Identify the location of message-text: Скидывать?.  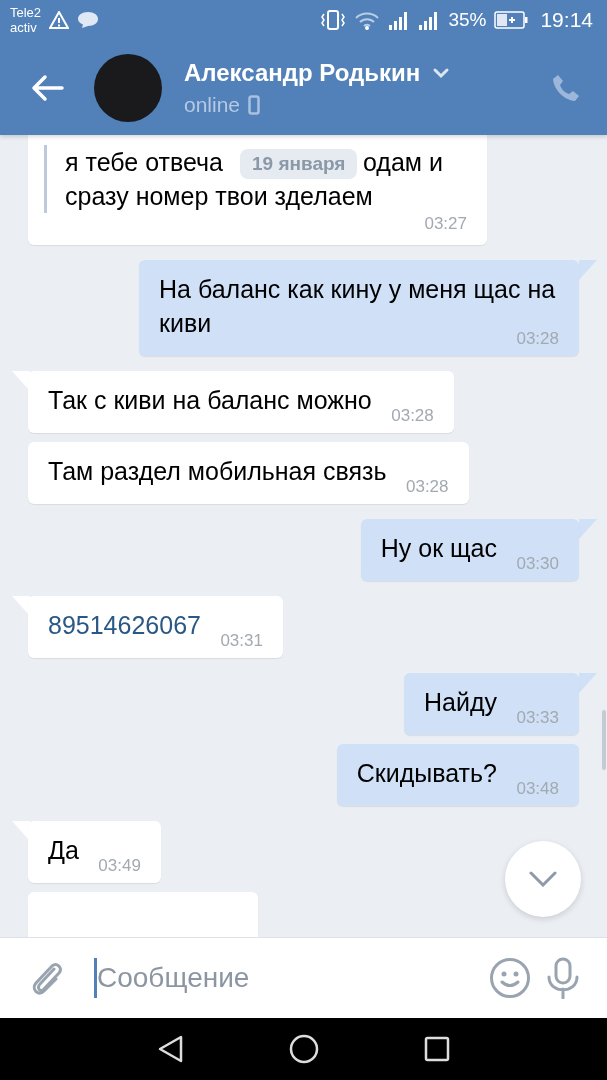
(426, 773).